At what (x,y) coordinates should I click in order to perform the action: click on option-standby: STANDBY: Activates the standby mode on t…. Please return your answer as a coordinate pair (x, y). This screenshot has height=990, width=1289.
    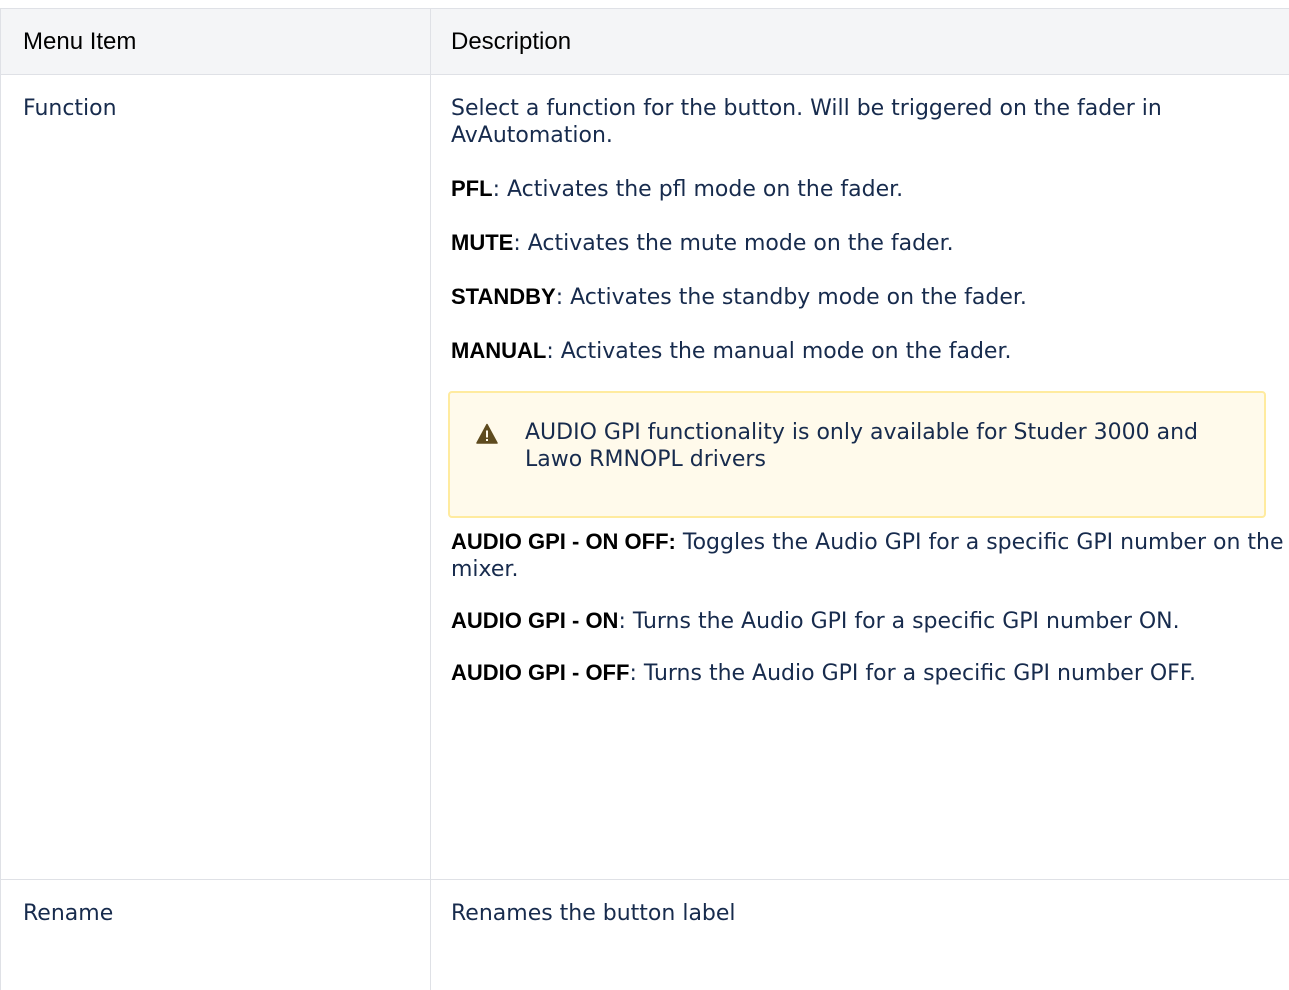
    Looking at the image, I should click on (867, 297).